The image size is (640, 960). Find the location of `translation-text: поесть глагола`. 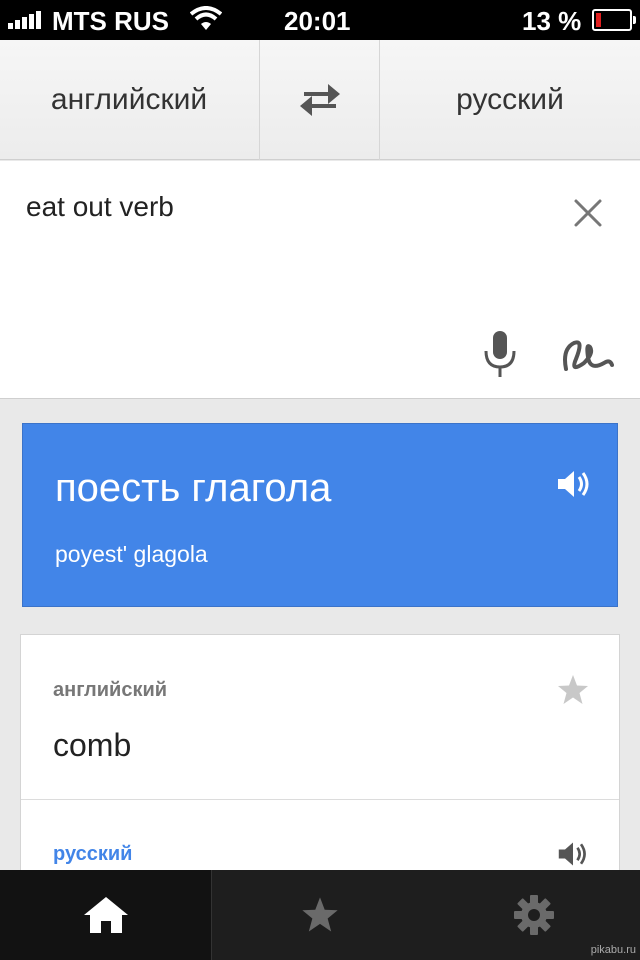

translation-text: поесть глагола is located at coordinates (193, 488).